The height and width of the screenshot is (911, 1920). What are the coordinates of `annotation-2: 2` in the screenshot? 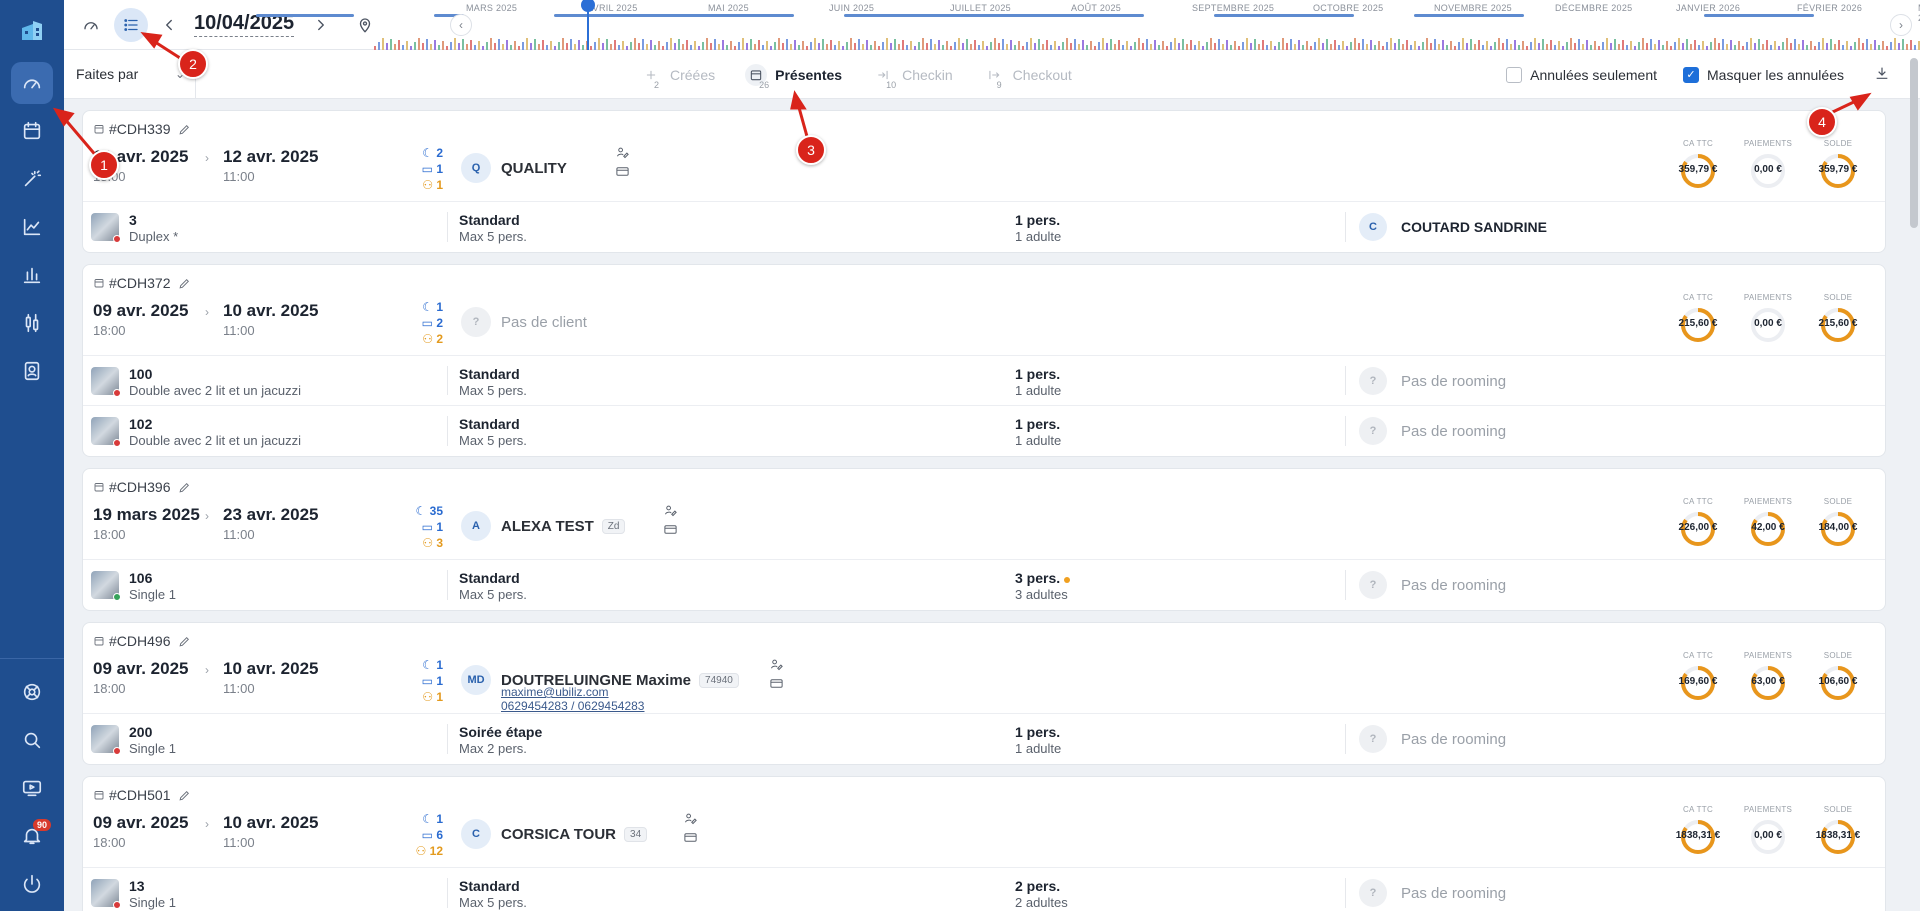 It's located at (193, 64).